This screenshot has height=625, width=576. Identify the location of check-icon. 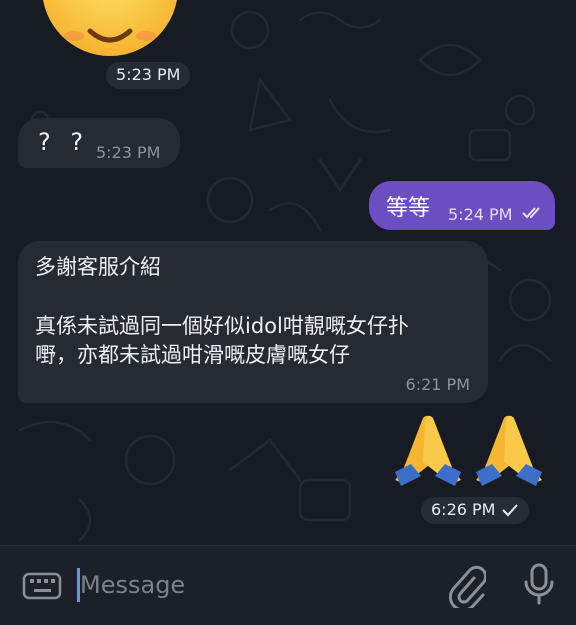
(510, 510).